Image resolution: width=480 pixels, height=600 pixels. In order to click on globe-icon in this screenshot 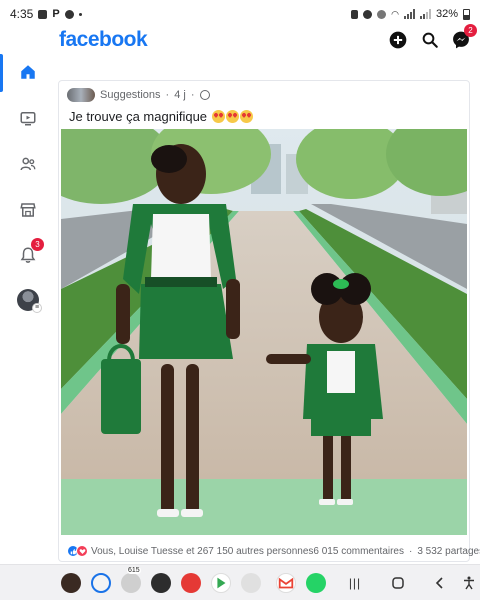, I will do `click(204, 95)`.